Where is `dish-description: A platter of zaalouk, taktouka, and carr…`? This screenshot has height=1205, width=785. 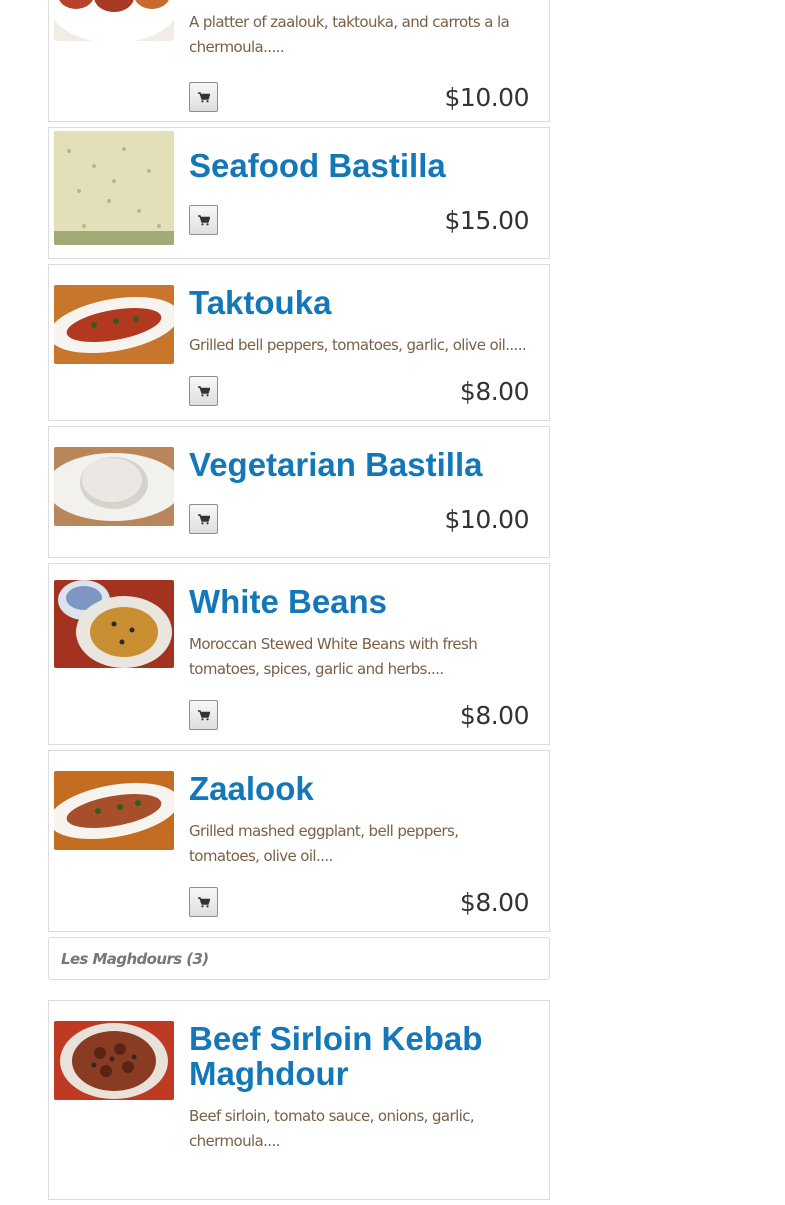 dish-description: A platter of zaalouk, taktouka, and carr… is located at coordinates (349, 34).